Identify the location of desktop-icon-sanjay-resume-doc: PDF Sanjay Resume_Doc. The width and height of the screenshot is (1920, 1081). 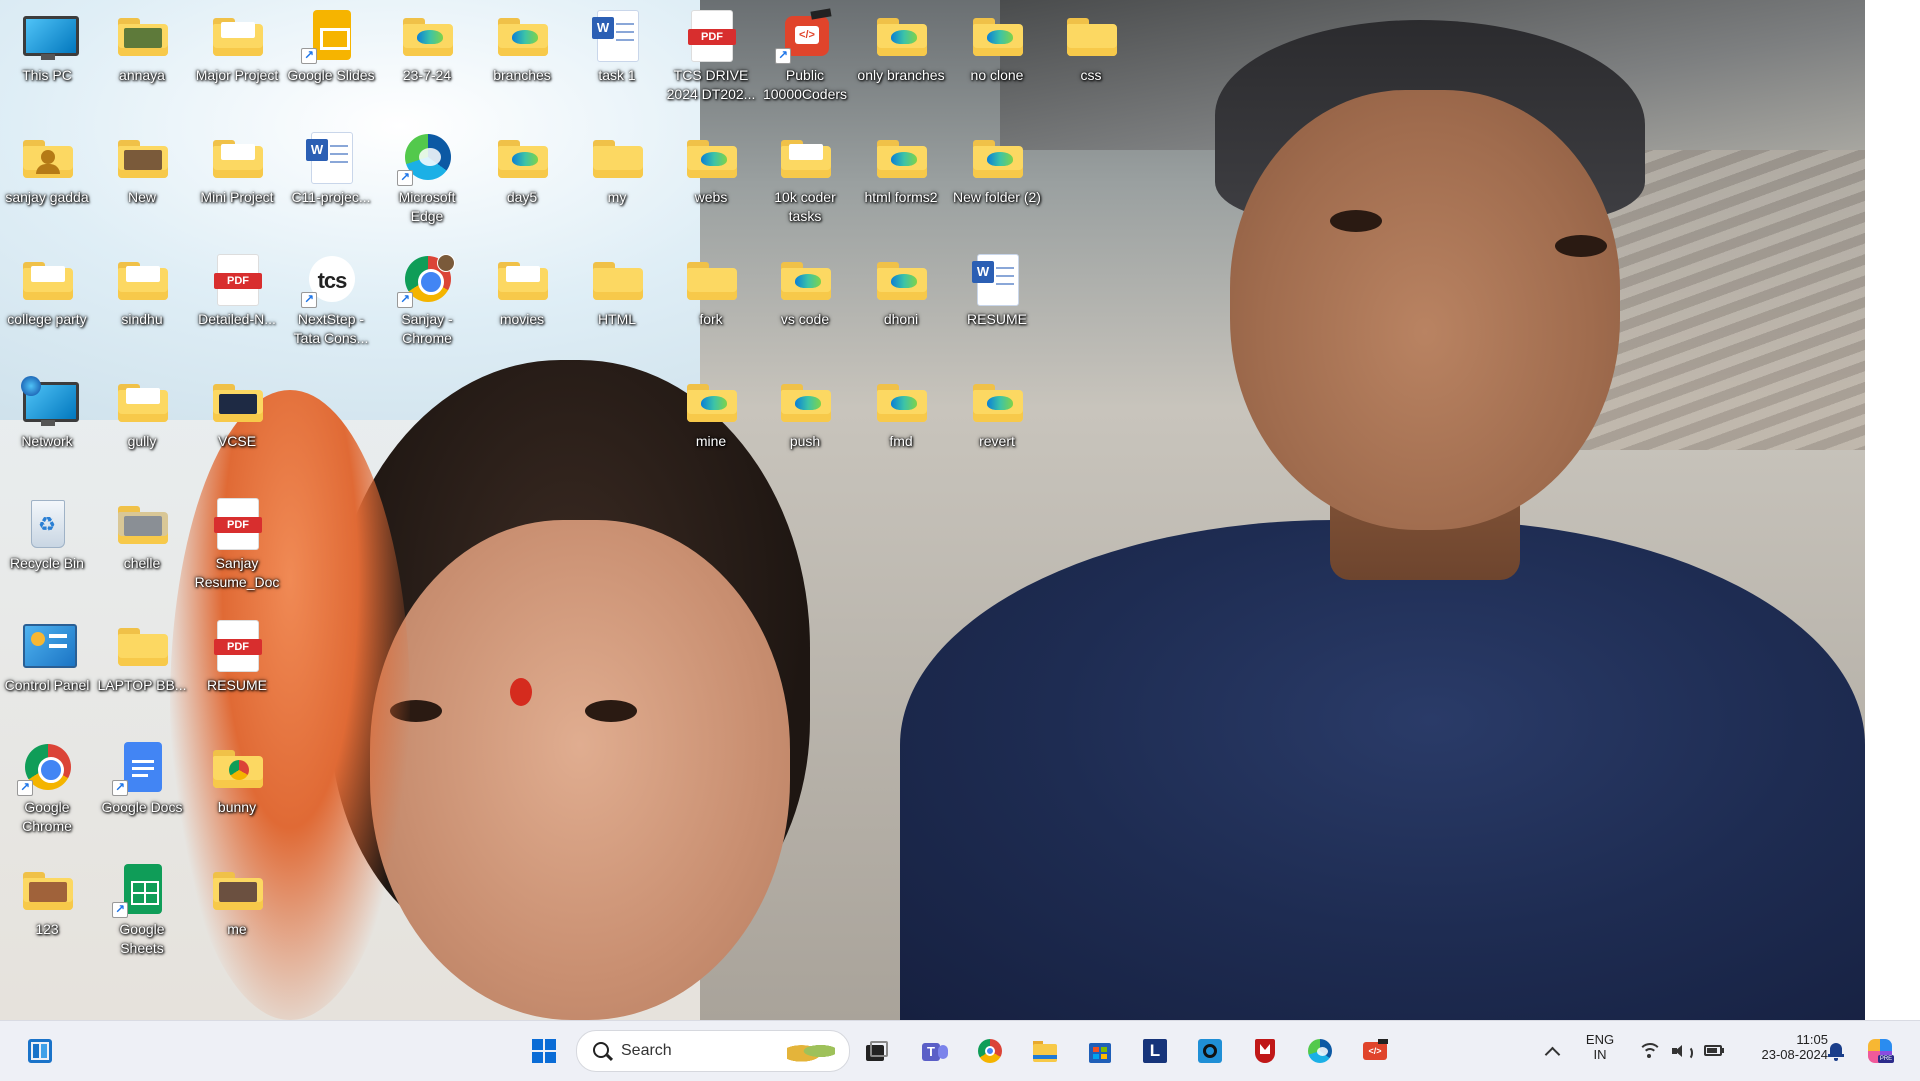
(237, 540).